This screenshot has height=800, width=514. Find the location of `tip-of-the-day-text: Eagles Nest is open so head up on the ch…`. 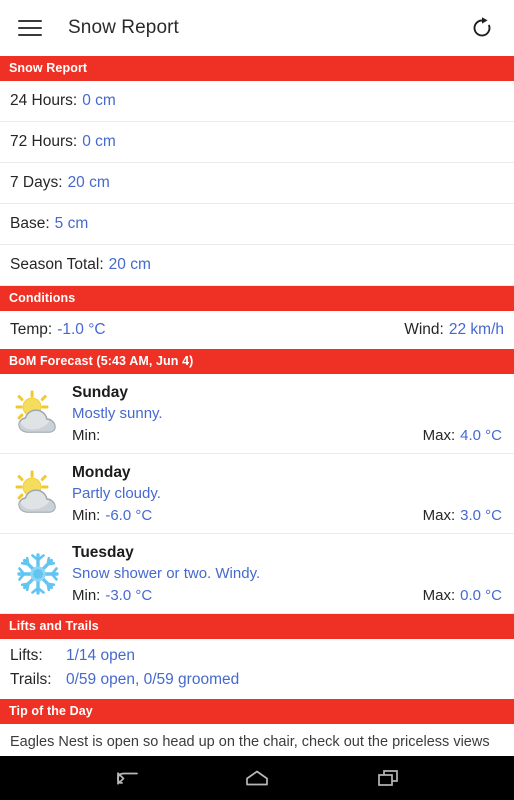

tip-of-the-day-text: Eagles Nest is open so head up on the ch… is located at coordinates (250, 742).